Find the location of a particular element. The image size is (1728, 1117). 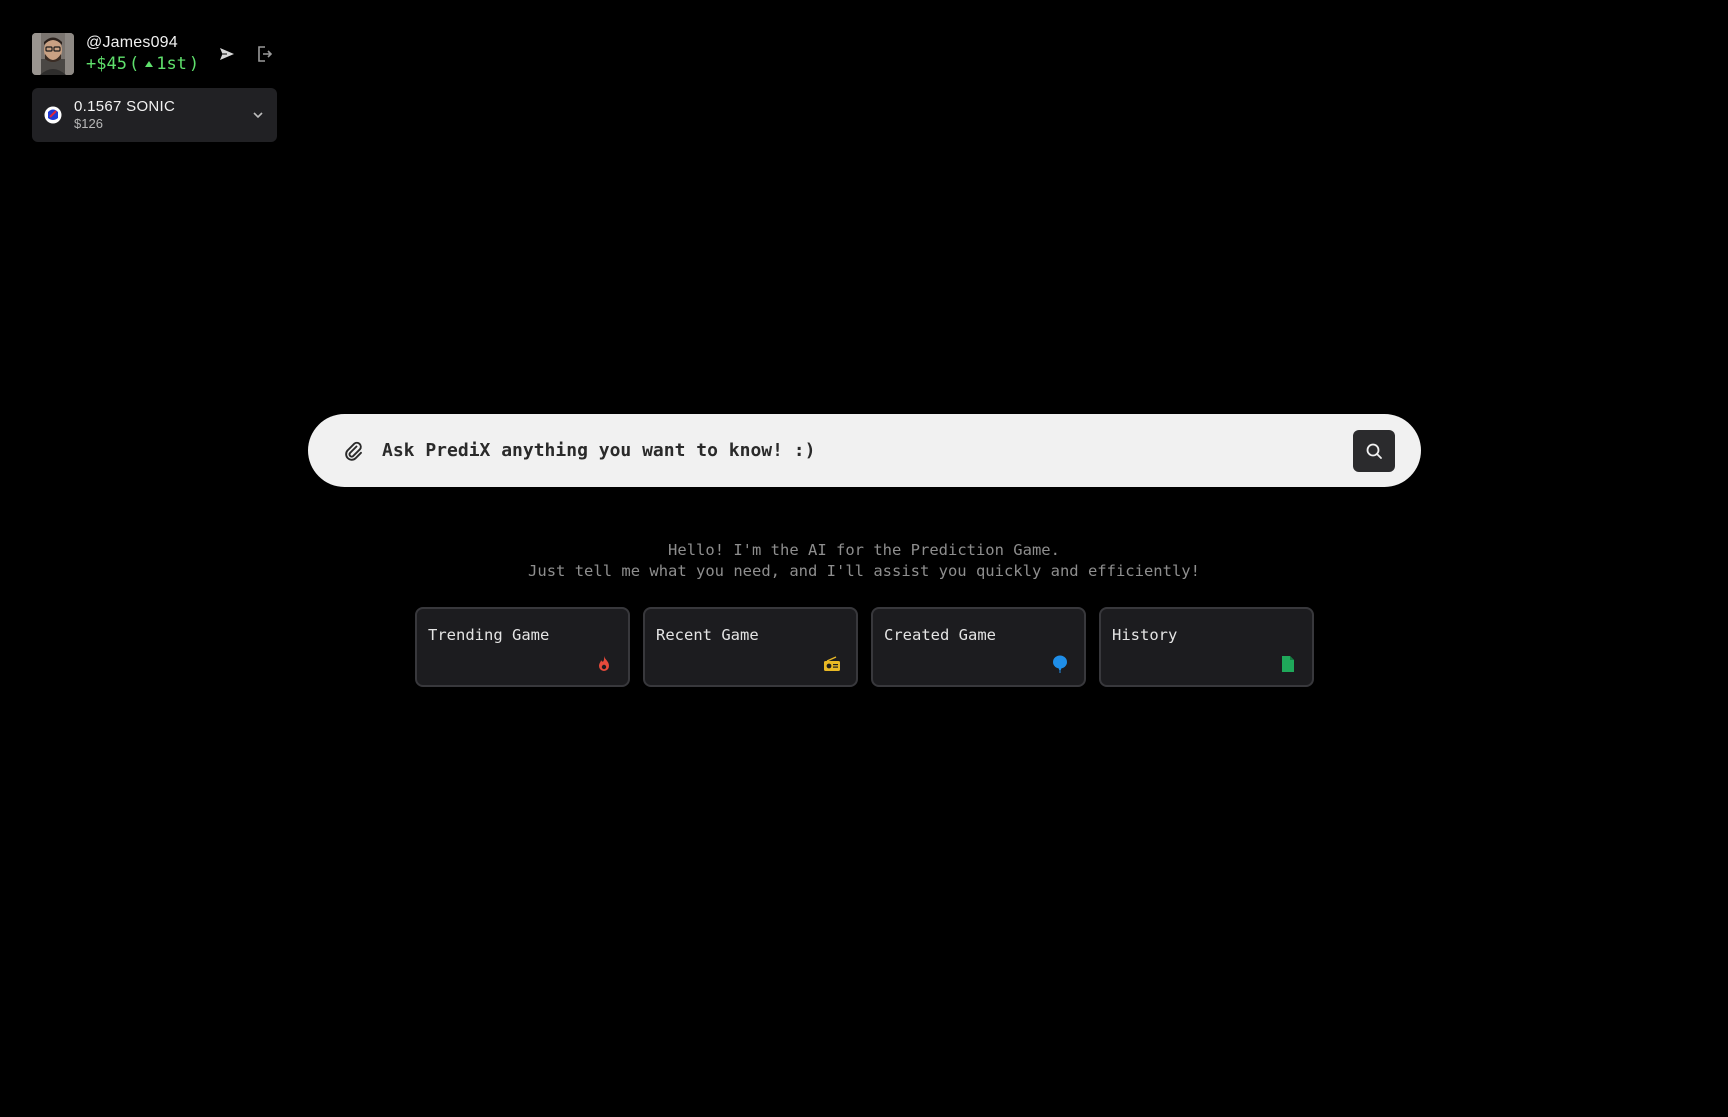

card-label: Recent Game is located at coordinates (707, 635).